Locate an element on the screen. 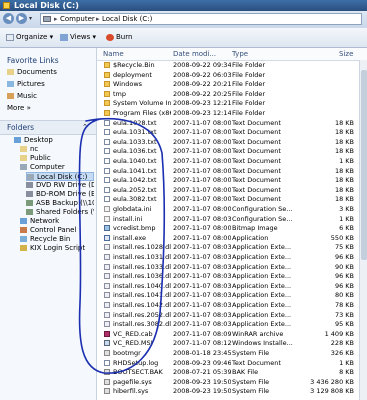  file-row: Windows 2008-09-22 20:21 File Folder is located at coordinates (232, 84).